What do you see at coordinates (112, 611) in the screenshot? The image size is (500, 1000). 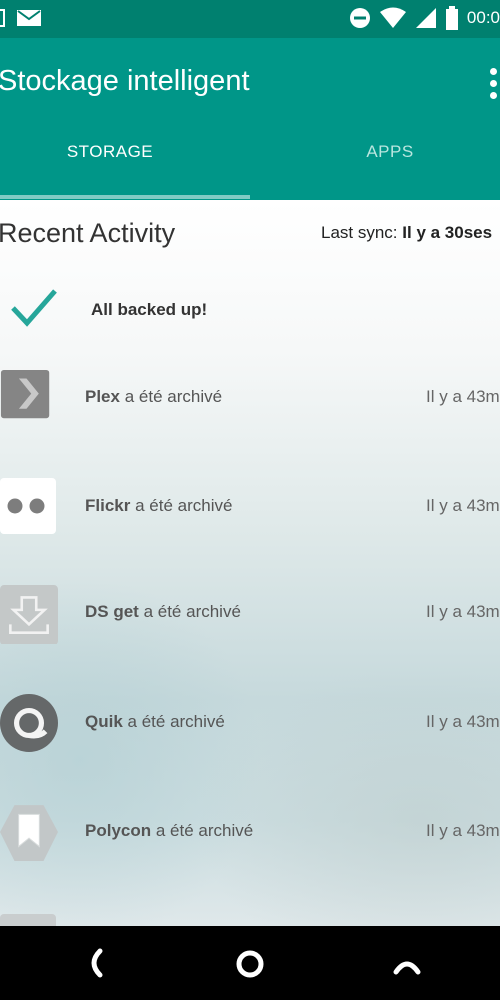 I see `item-app-name: DS get` at bounding box center [112, 611].